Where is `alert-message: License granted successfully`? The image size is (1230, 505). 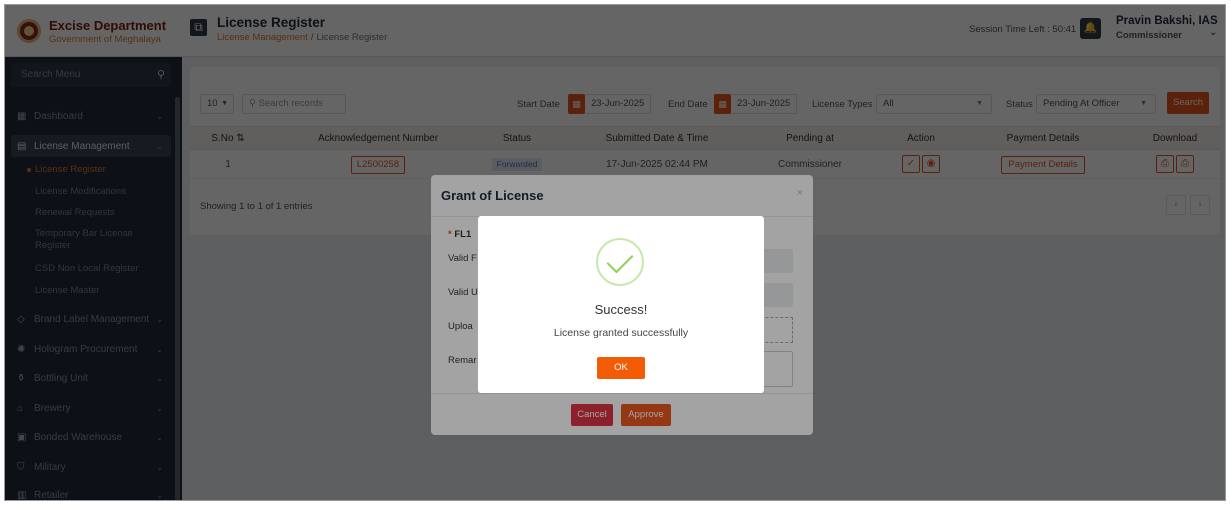
alert-message: License granted successfully is located at coordinates (621, 333).